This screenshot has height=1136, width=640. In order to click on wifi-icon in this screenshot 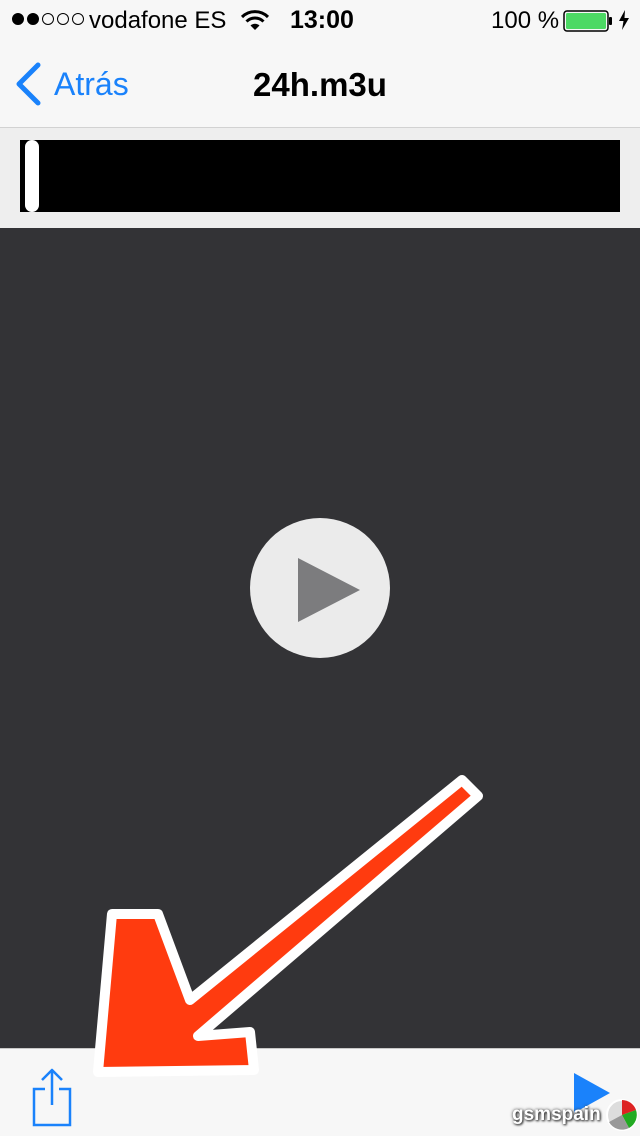, I will do `click(255, 20)`.